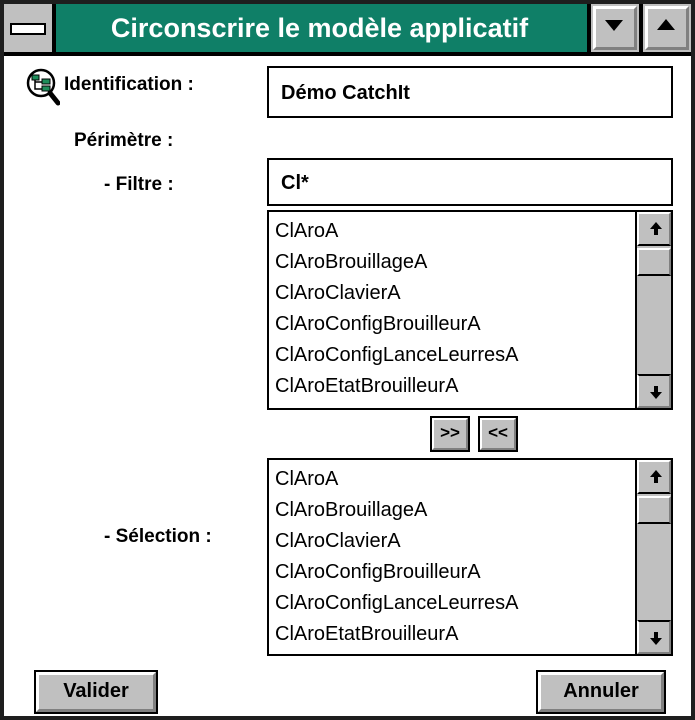 The width and height of the screenshot is (695, 720). I want to click on window-title: Circonscrire le modèle applicatif, so click(319, 28).